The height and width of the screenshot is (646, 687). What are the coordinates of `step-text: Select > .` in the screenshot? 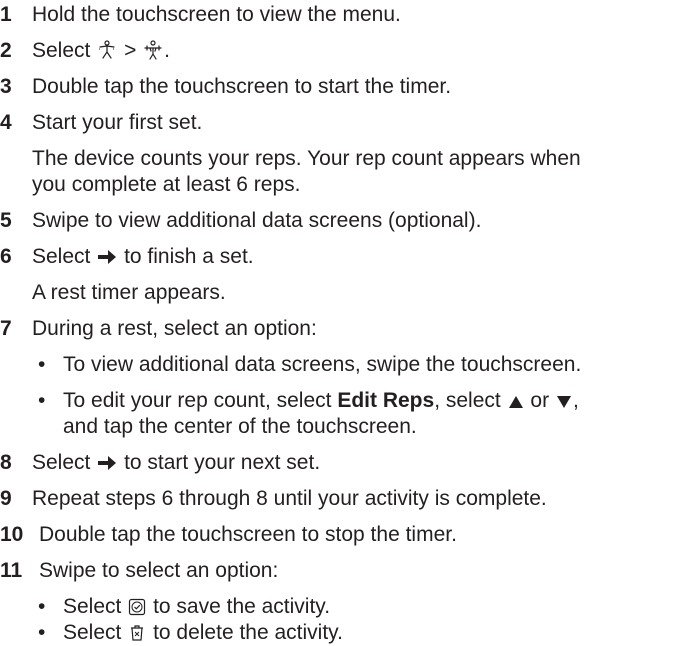 It's located at (101, 51).